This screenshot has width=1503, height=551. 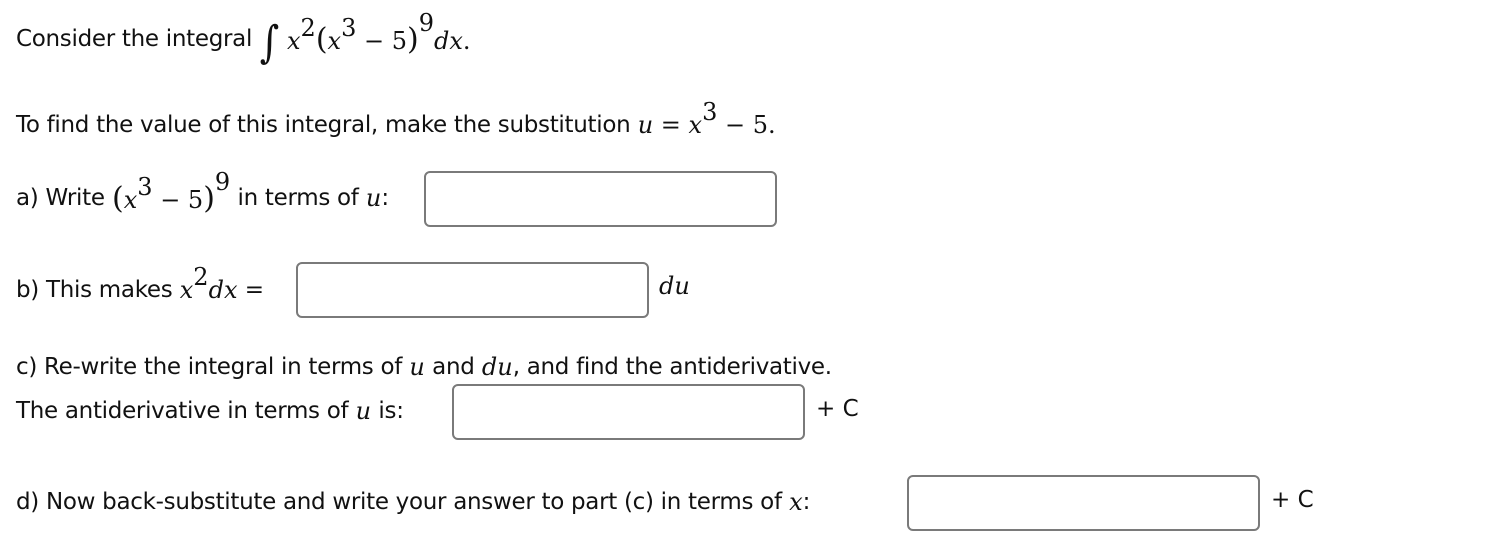 What do you see at coordinates (298, 198) in the screenshot?
I see `part-a-suffix: in terms of` at bounding box center [298, 198].